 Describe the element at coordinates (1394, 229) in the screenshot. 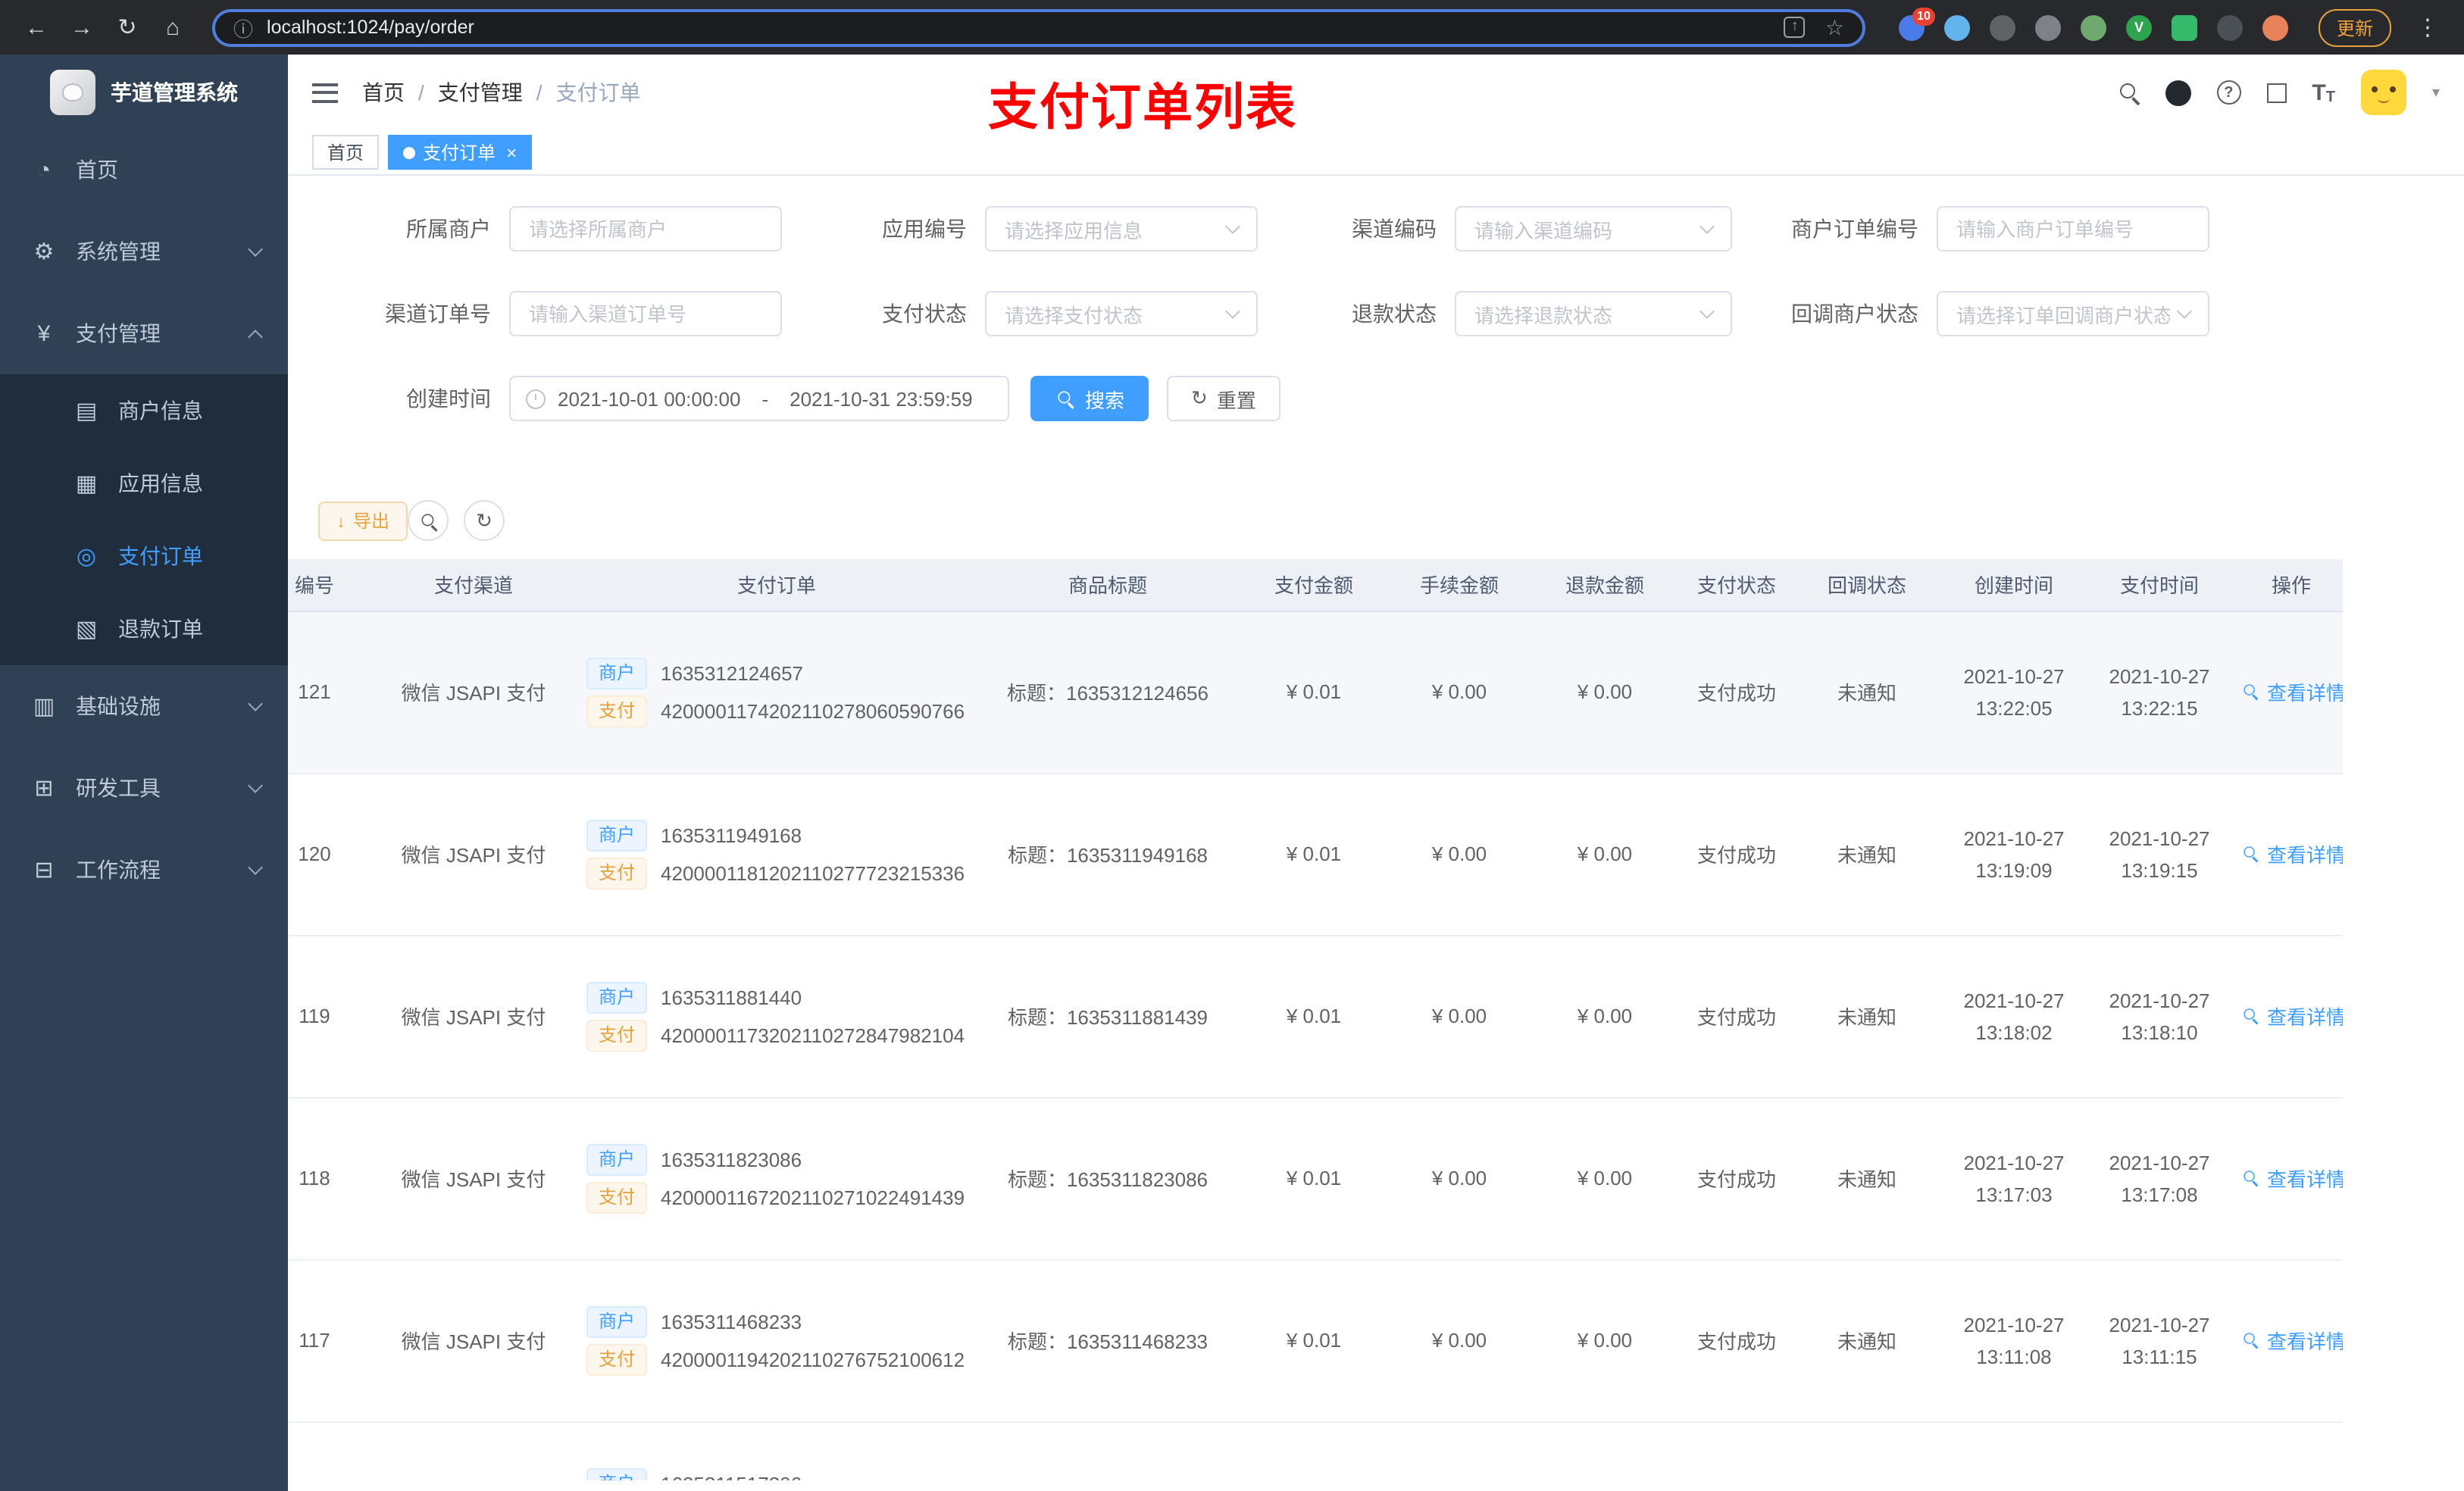

I see `channel-code-label: 渠道编码` at that location.